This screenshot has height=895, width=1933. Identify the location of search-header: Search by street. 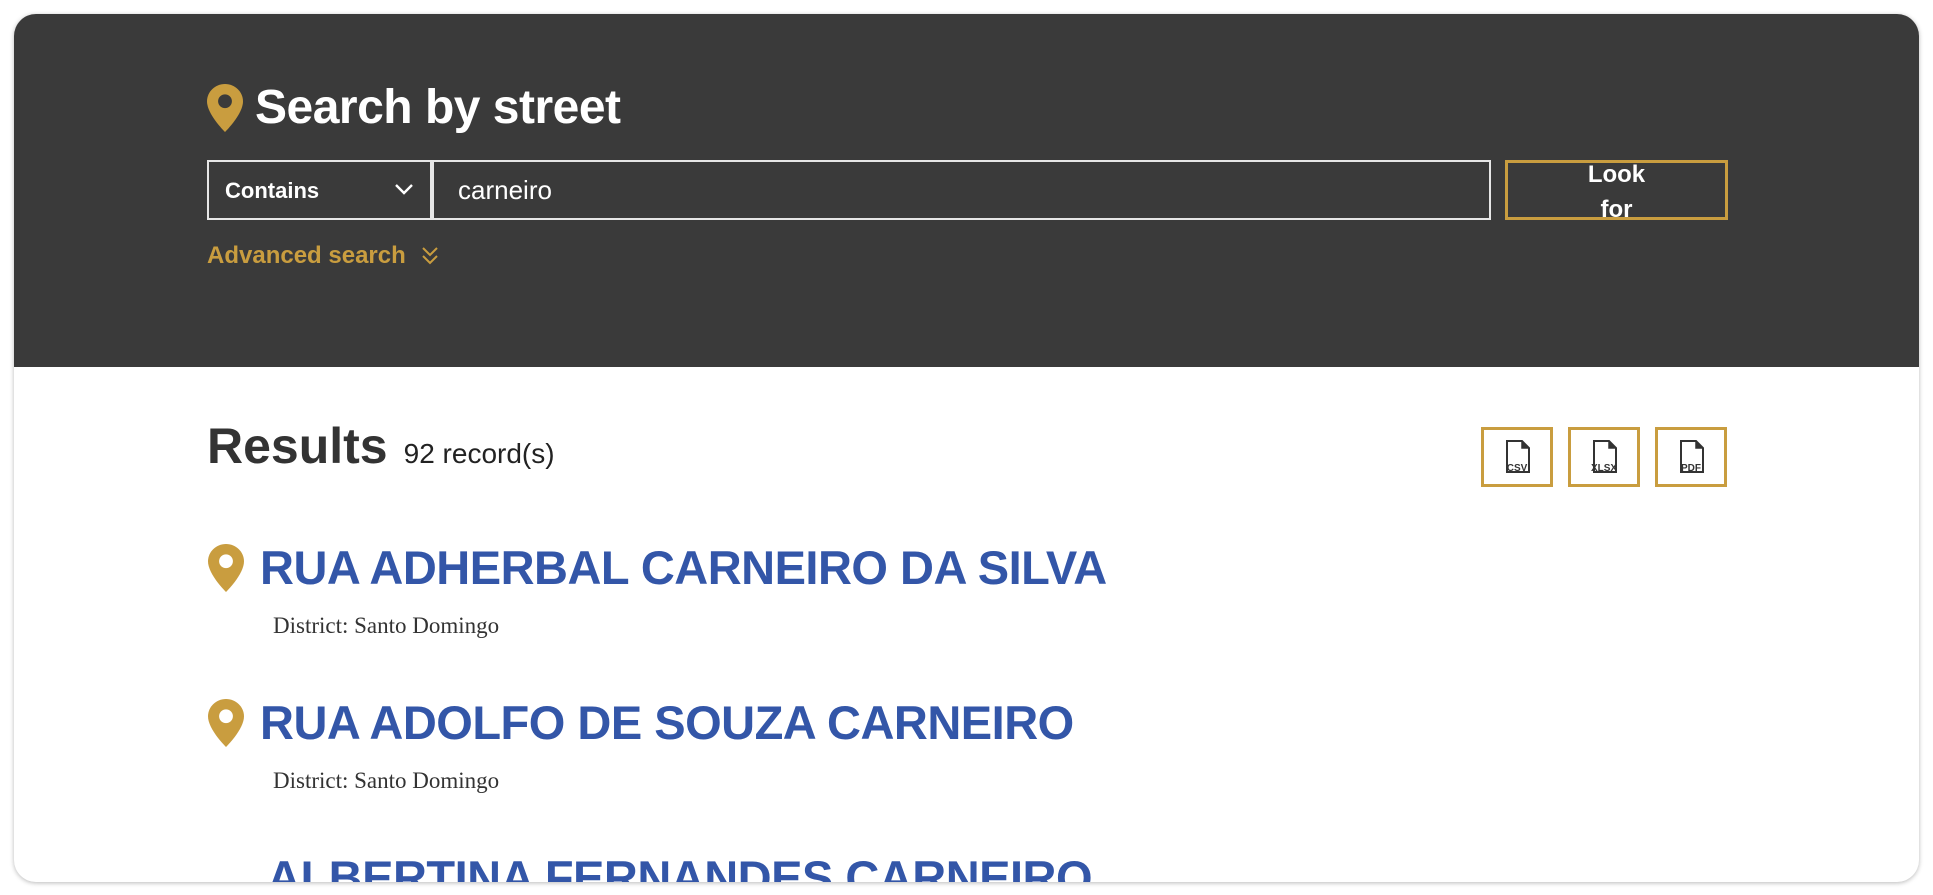
(414, 107).